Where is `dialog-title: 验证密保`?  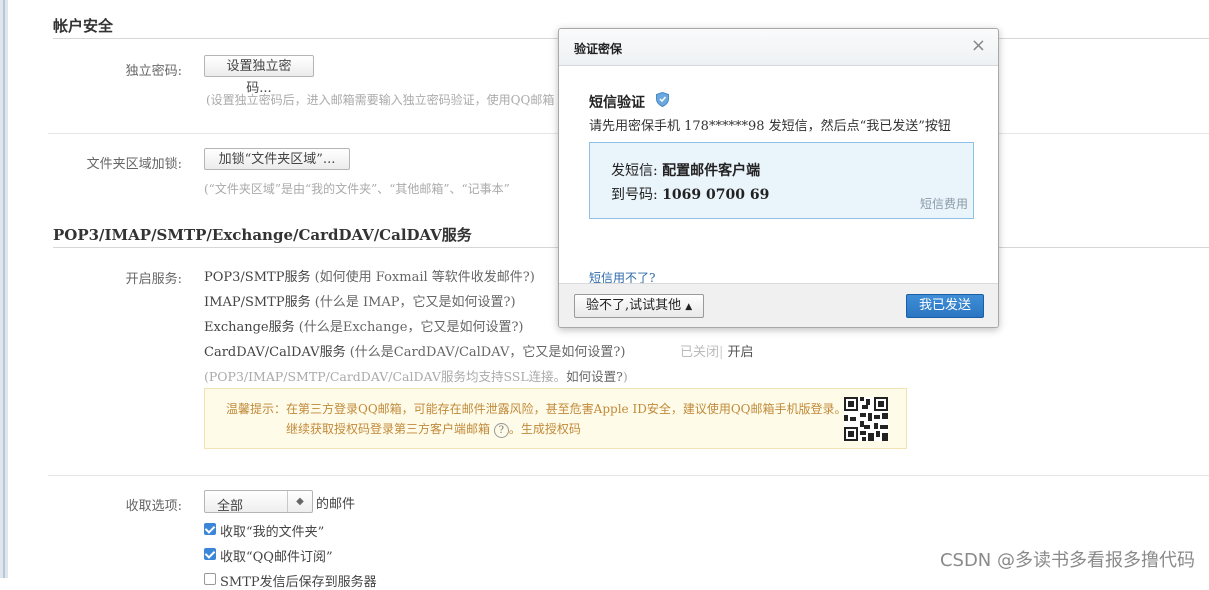 dialog-title: 验证密保 is located at coordinates (598, 49).